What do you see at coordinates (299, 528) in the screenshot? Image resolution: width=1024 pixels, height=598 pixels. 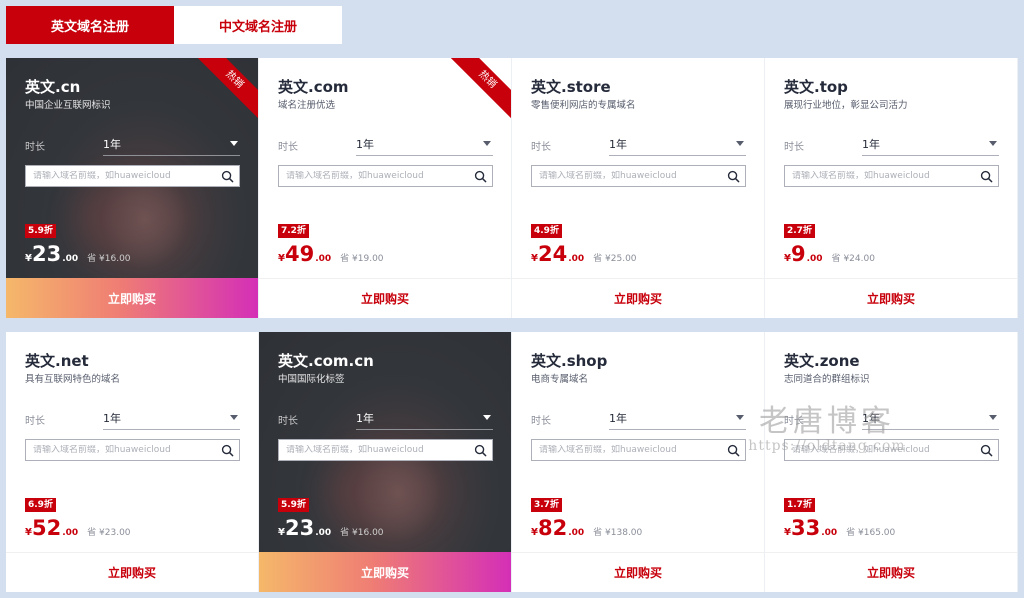 I see `price-amount: 23` at bounding box center [299, 528].